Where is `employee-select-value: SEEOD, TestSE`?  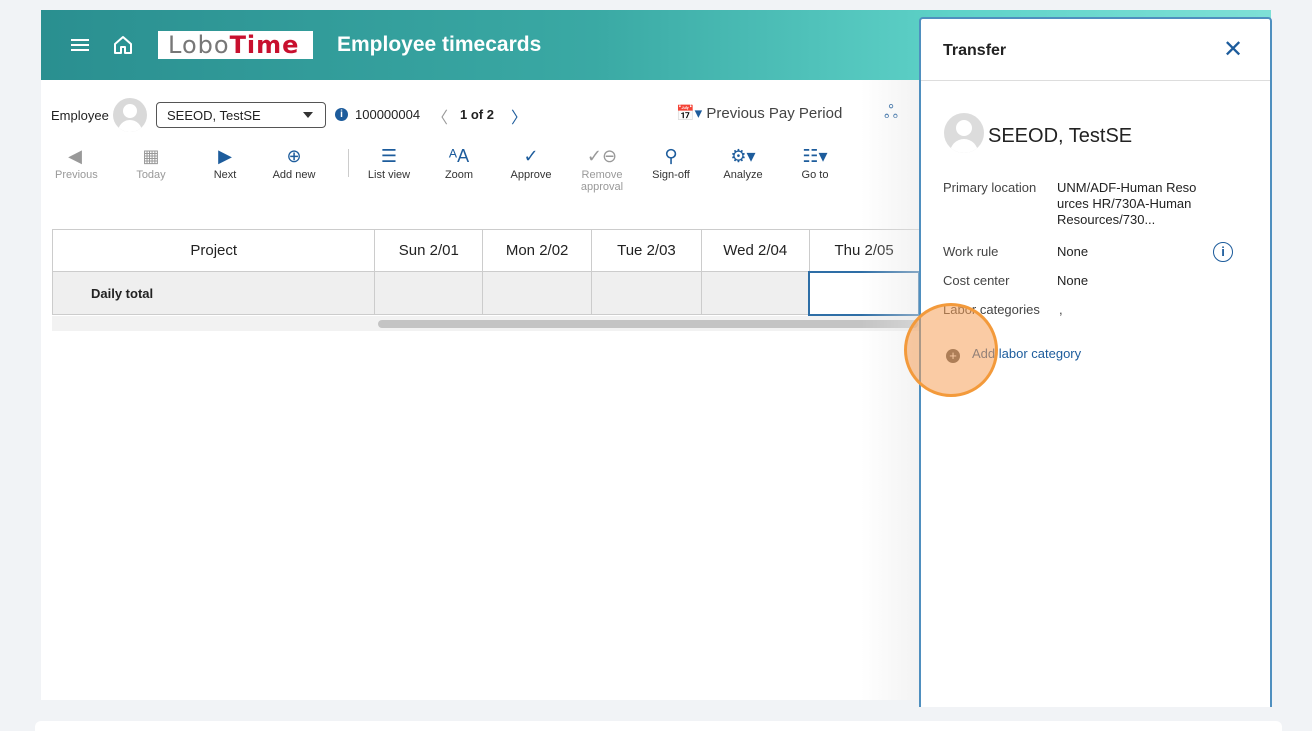 employee-select-value: SEEOD, TestSE is located at coordinates (214, 115).